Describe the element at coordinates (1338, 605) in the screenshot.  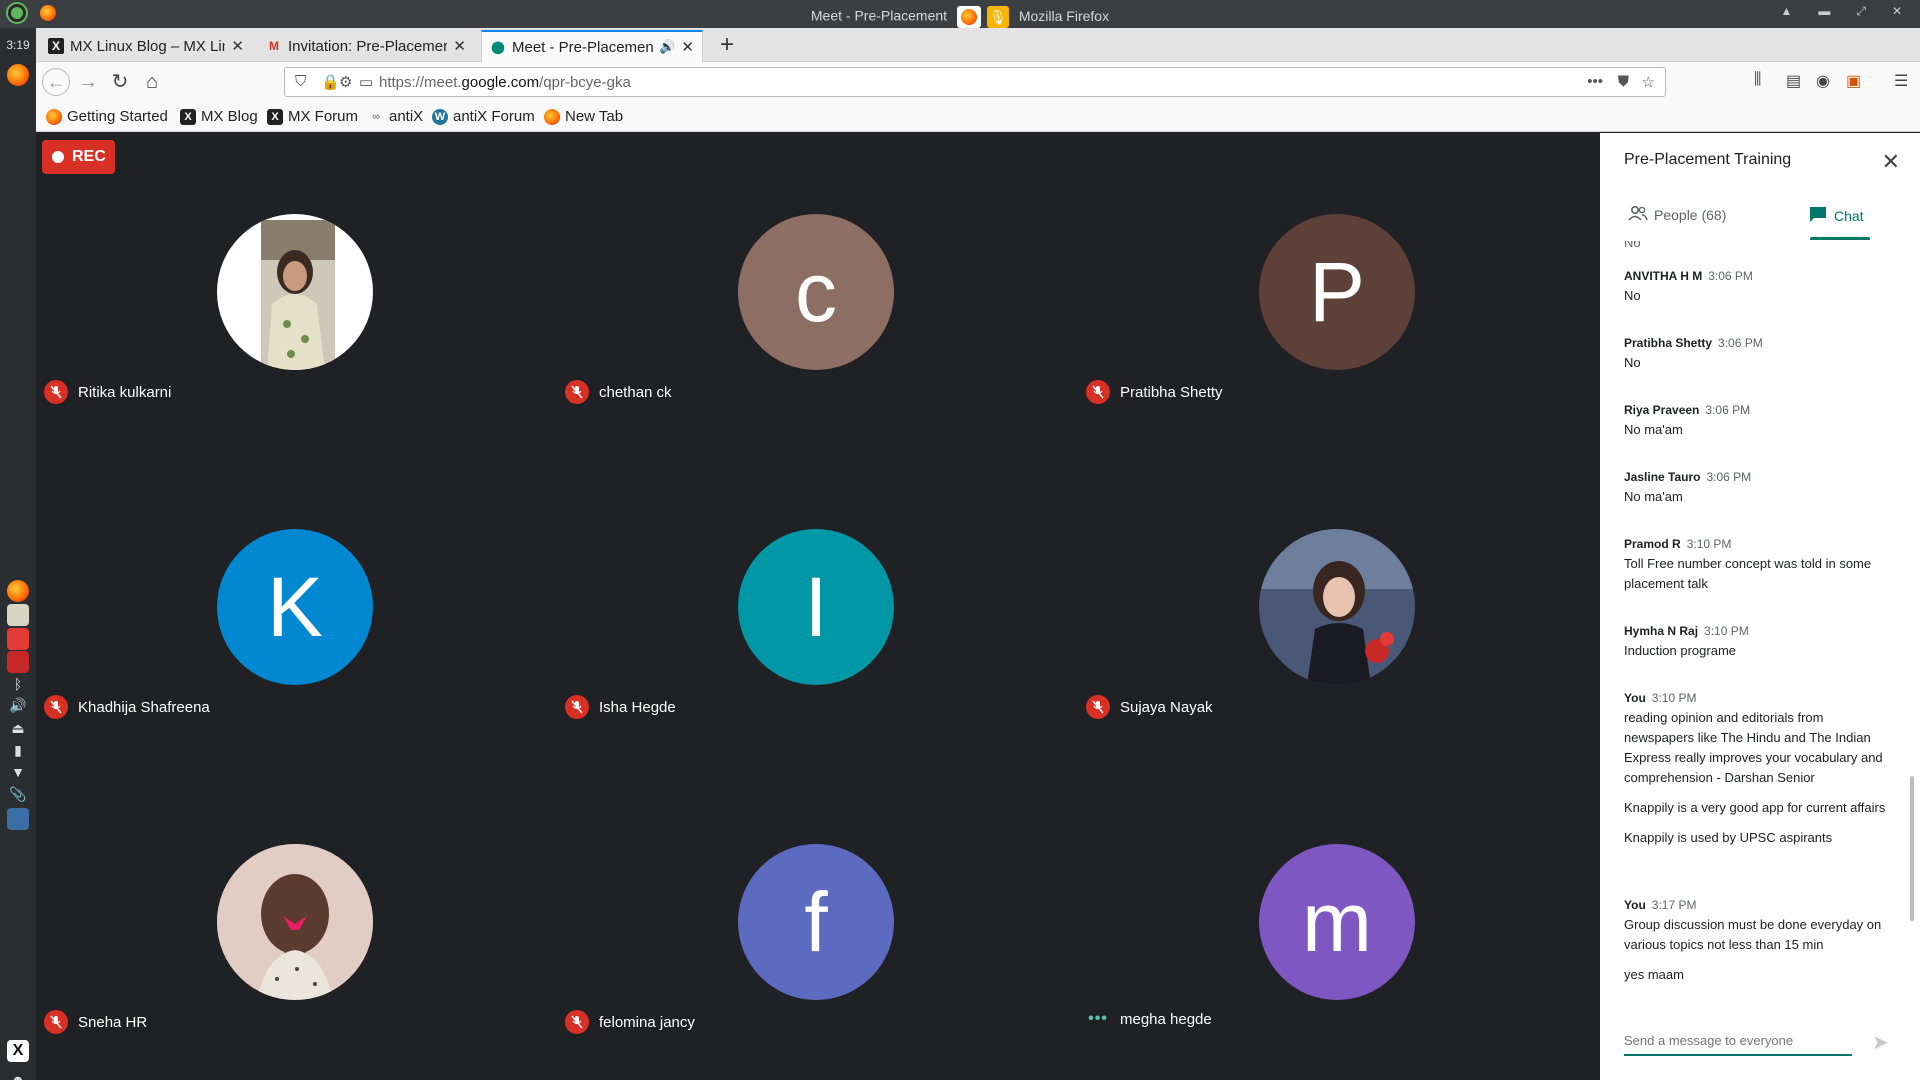
I see `participant-tile: Sujaya Nayak` at that location.